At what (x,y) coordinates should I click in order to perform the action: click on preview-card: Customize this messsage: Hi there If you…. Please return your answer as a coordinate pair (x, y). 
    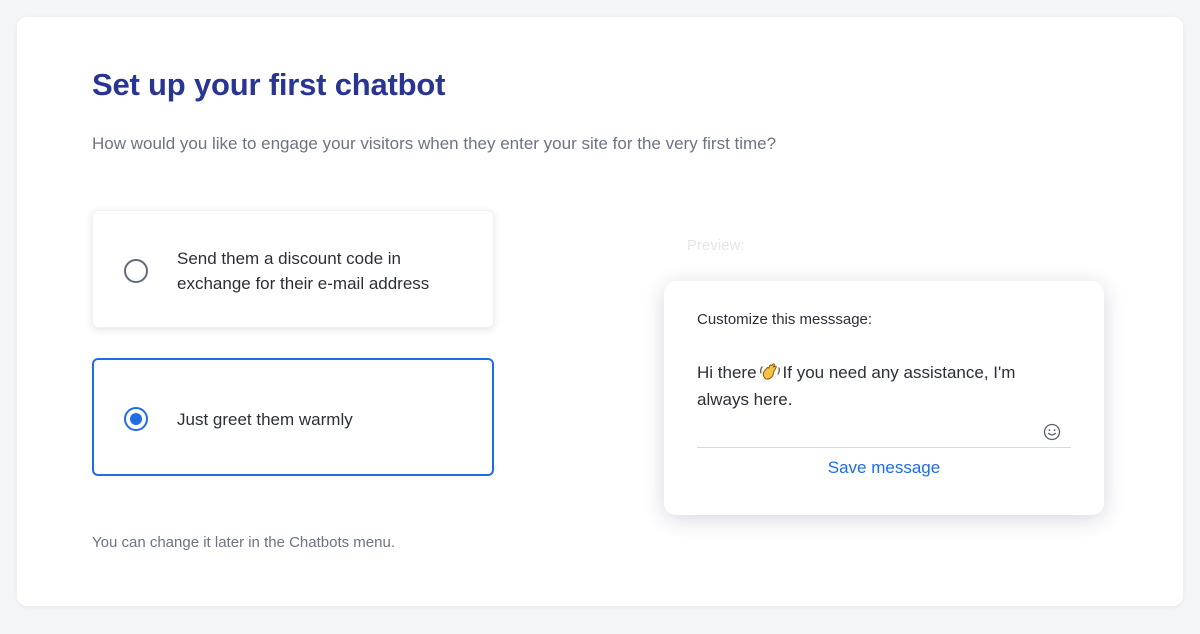
    Looking at the image, I should click on (884, 398).